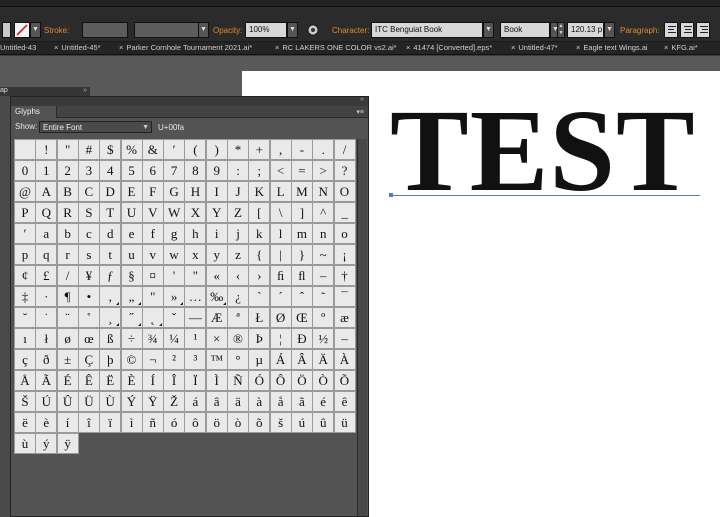  I want to click on glyph-cell: ã, so click(301, 401).